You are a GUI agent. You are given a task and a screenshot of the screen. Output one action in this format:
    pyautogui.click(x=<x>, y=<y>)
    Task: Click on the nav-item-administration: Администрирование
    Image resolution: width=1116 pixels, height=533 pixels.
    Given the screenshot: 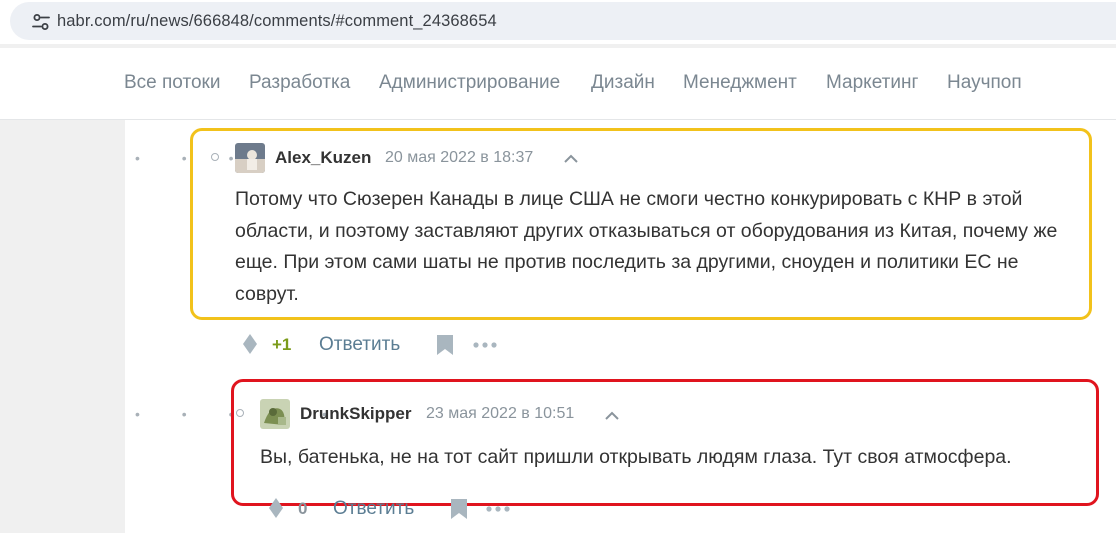 What is the action you would take?
    pyautogui.click(x=469, y=83)
    